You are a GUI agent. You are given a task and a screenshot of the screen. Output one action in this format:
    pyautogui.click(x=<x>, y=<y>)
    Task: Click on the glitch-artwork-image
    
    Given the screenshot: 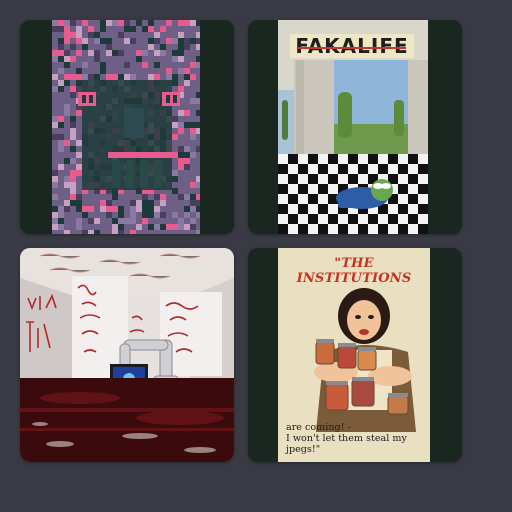 What is the action you would take?
    pyautogui.click(x=126, y=127)
    